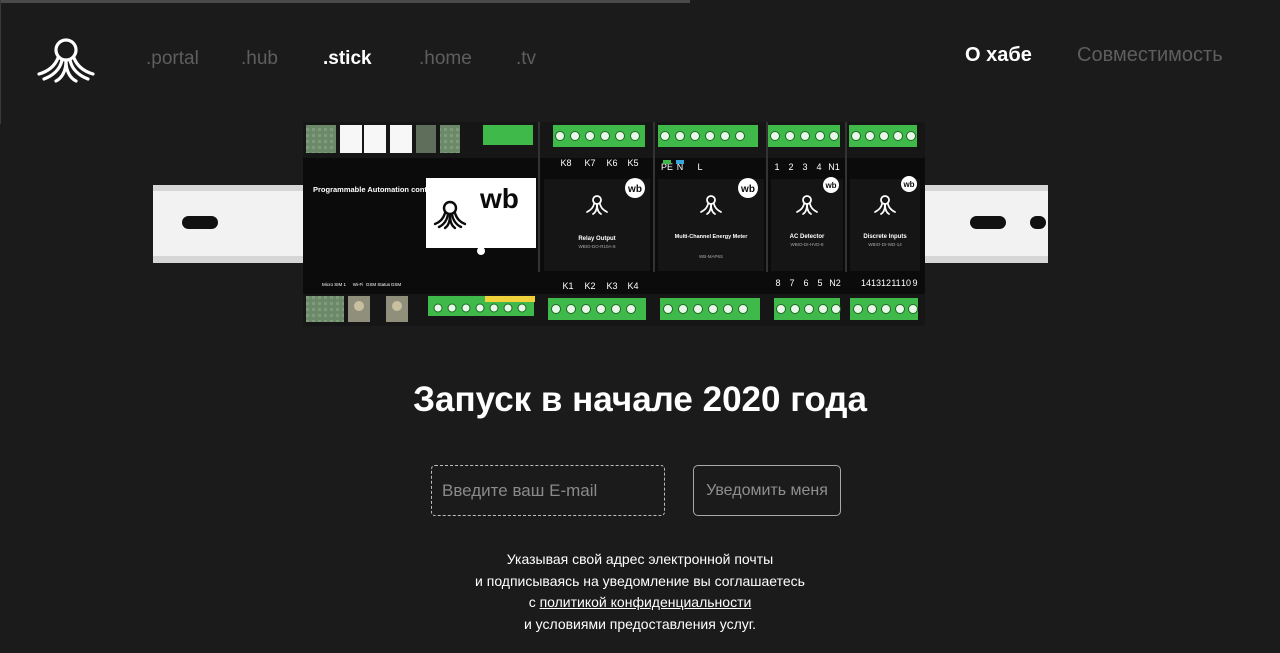  What do you see at coordinates (172, 59) in the screenshot?
I see `nav-portal: .portal` at bounding box center [172, 59].